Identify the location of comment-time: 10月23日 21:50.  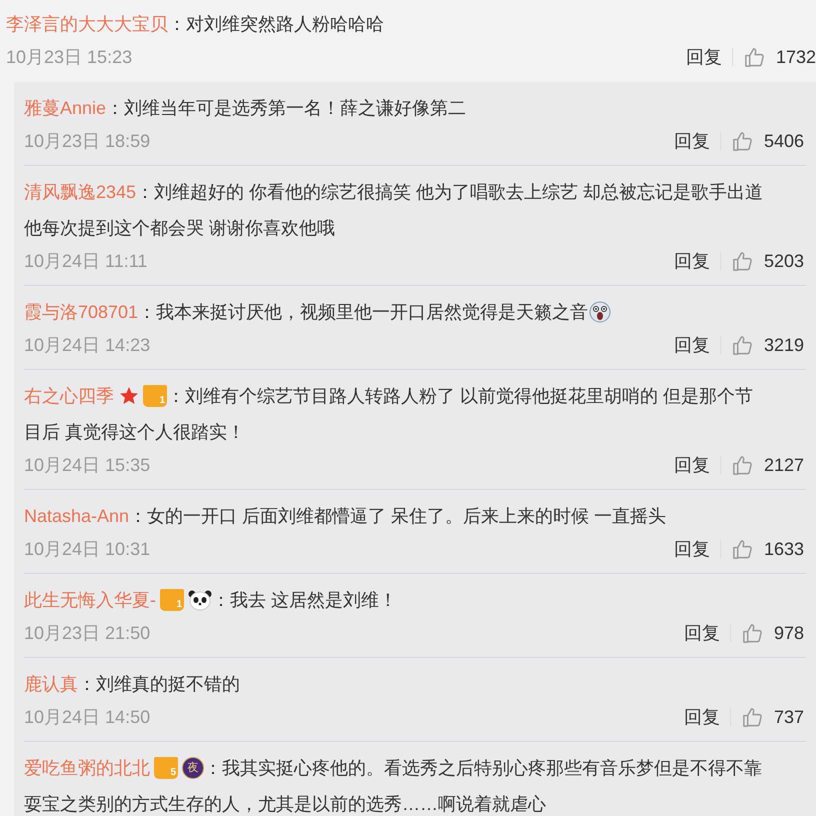
(87, 633).